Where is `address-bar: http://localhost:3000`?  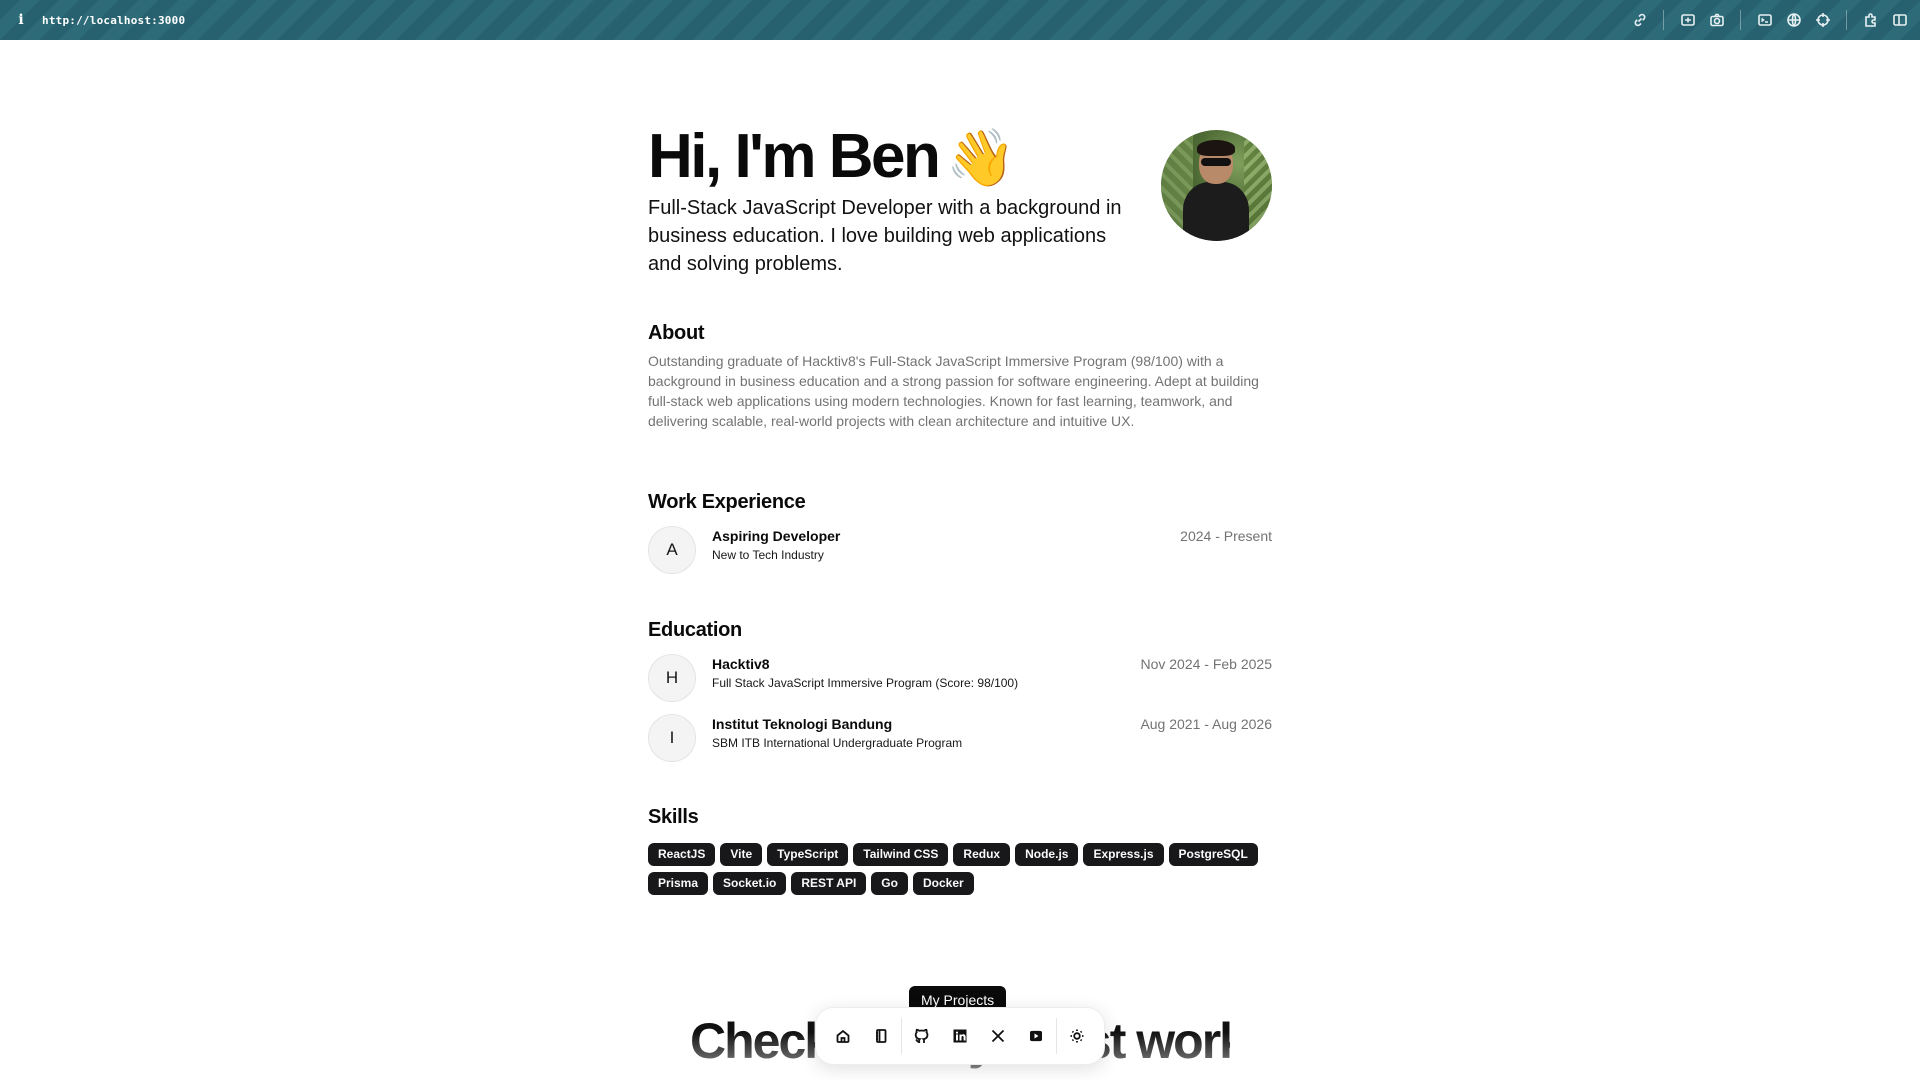 address-bar: http://localhost:3000 is located at coordinates (113, 20).